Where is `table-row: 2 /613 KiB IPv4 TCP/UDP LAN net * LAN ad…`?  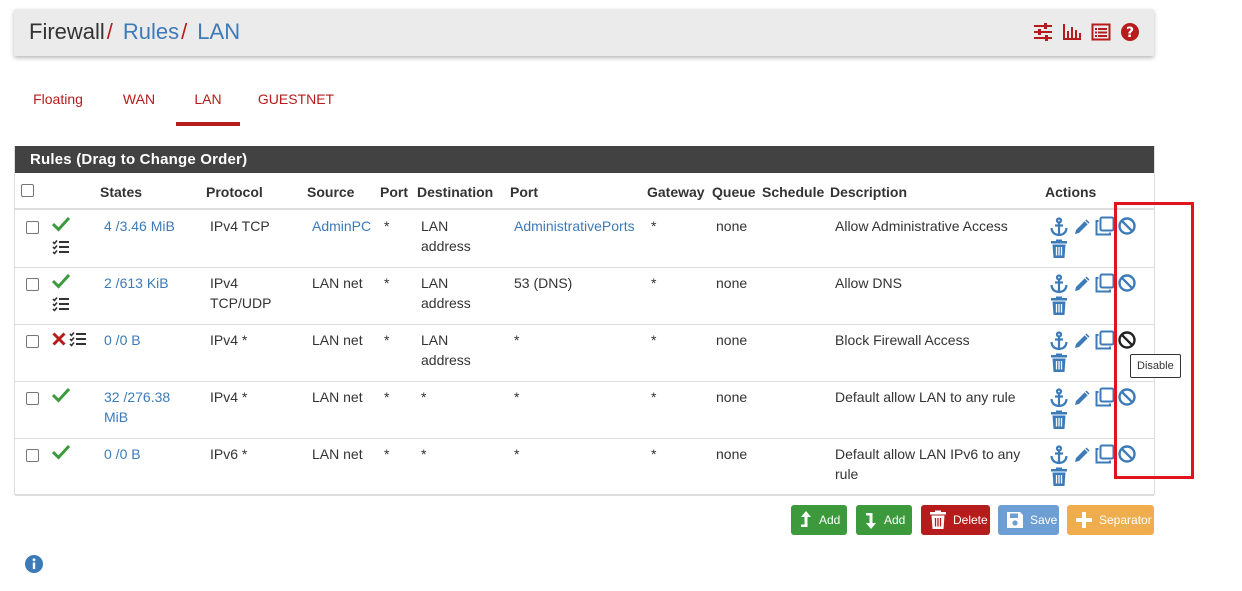 table-row: 2 /613 KiB IPv4 TCP/UDP LAN net * LAN ad… is located at coordinates (584, 296).